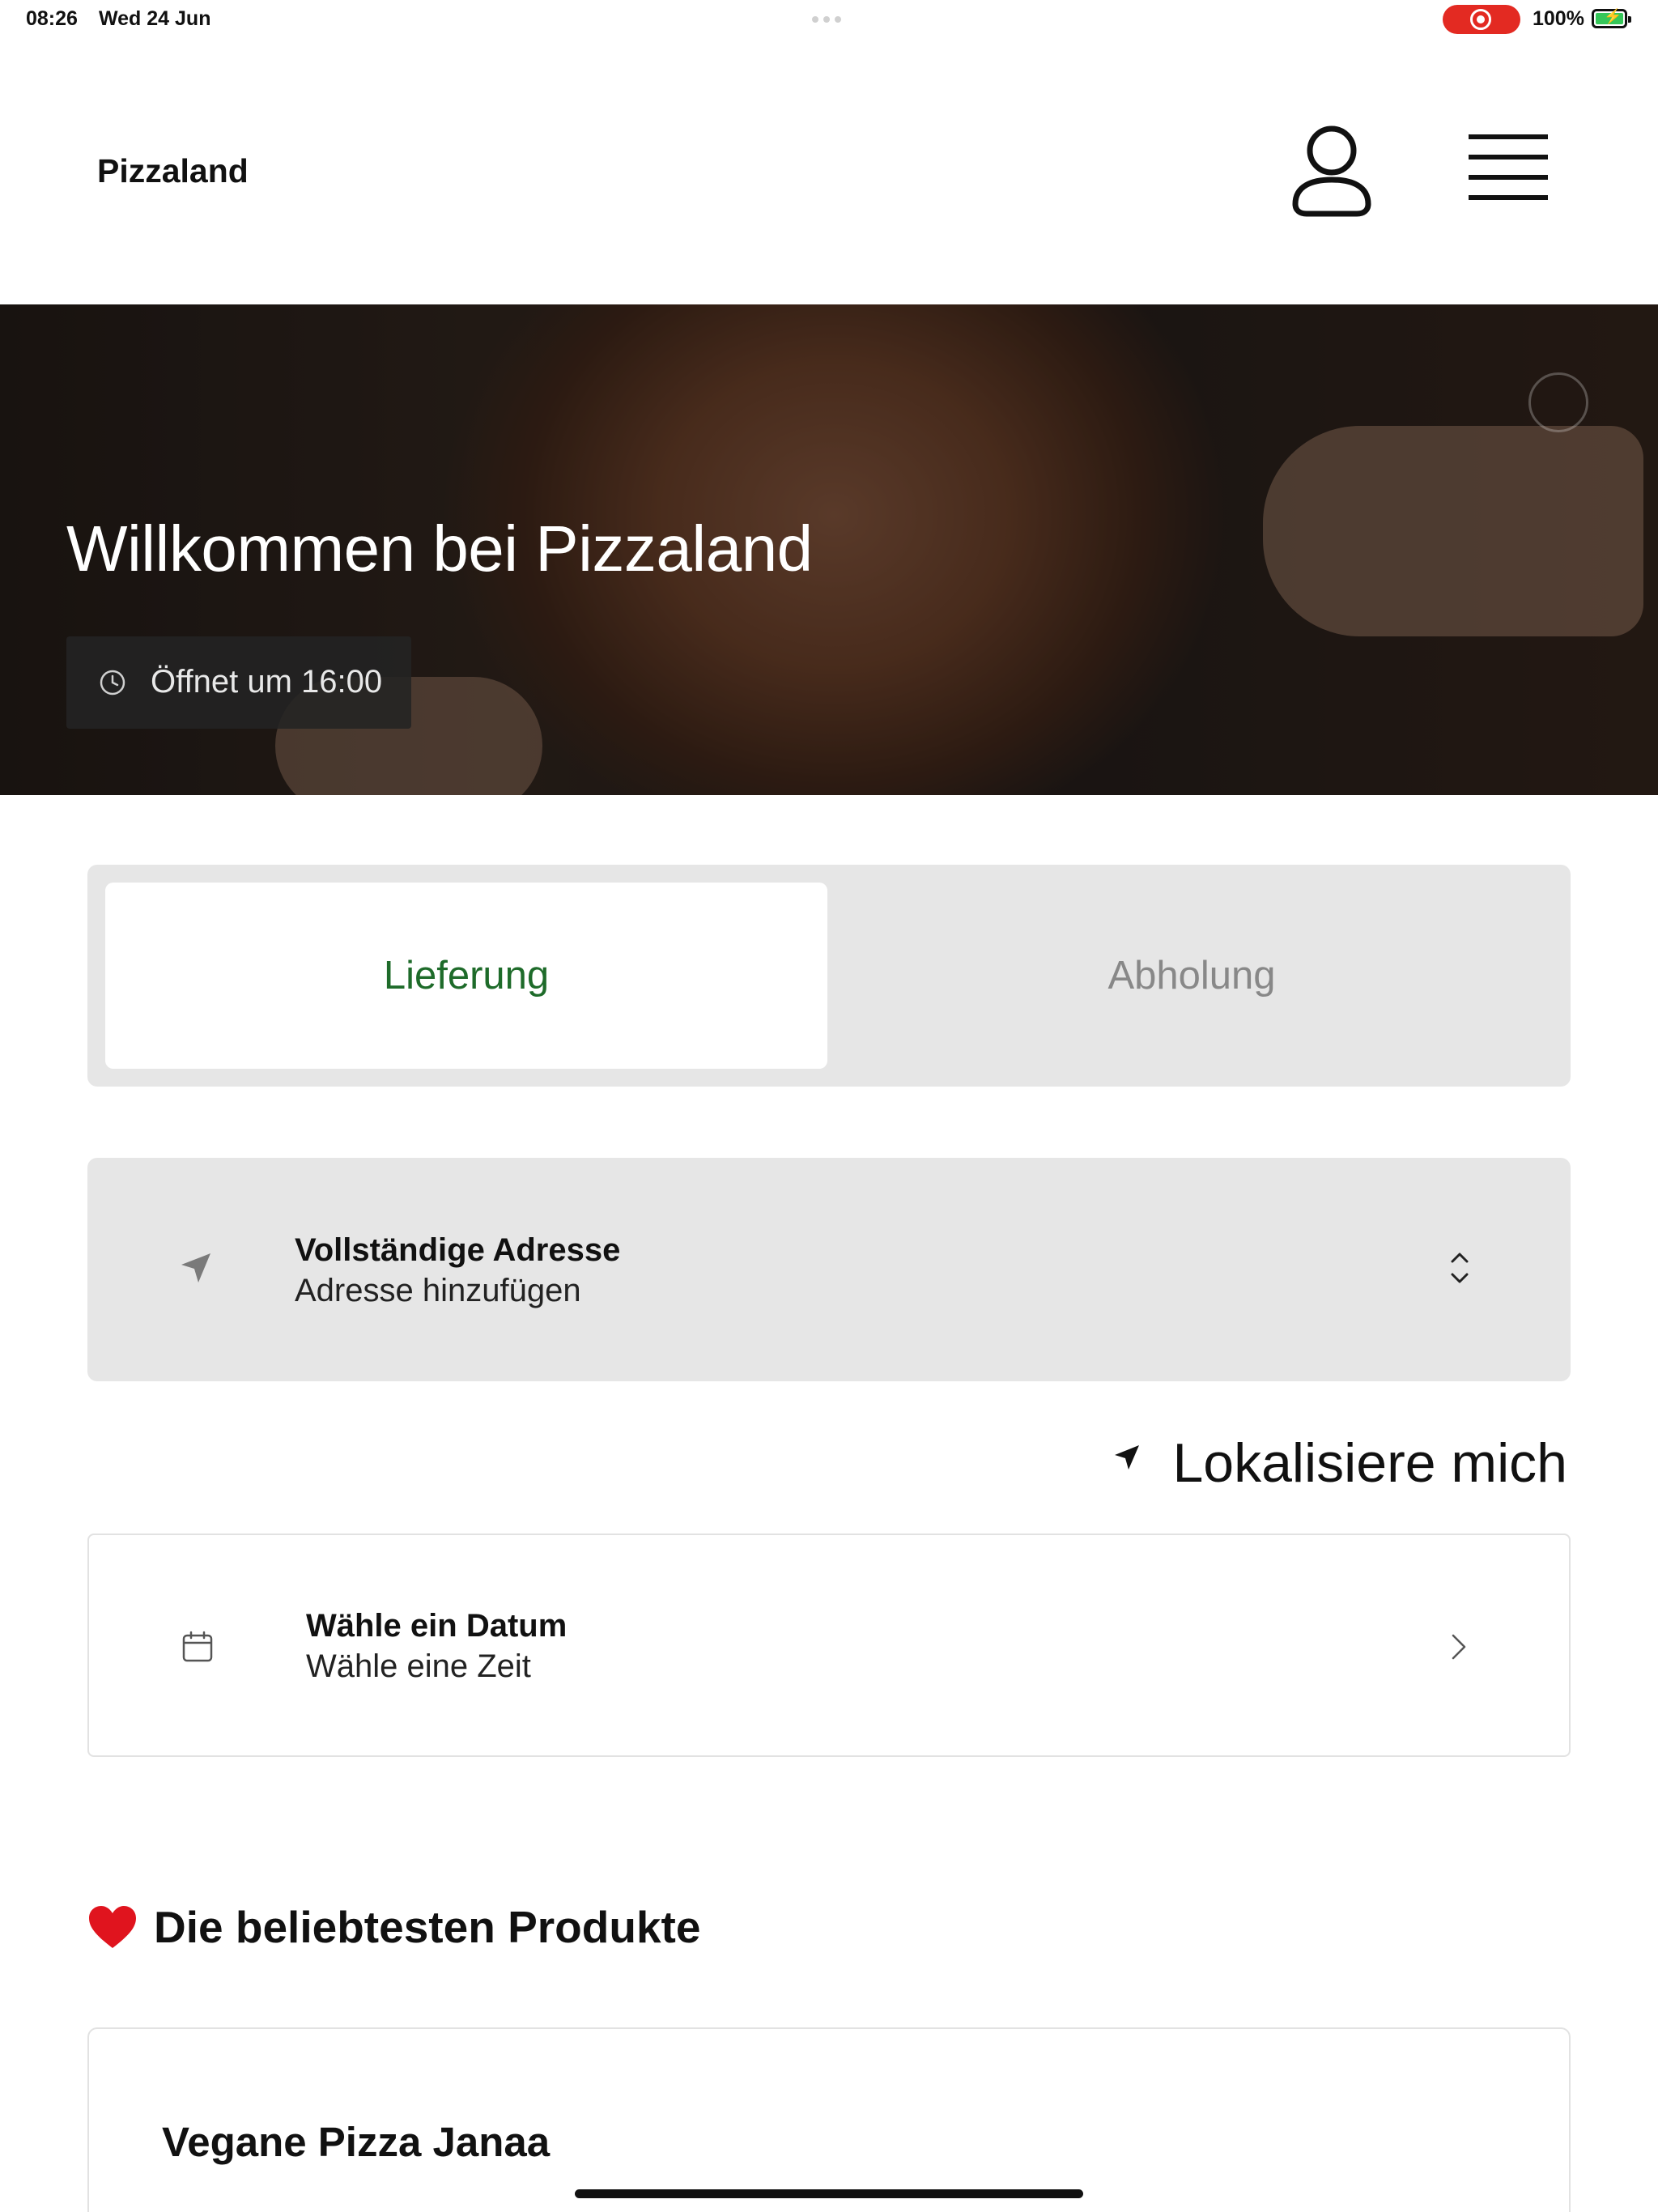  What do you see at coordinates (418, 1666) in the screenshot?
I see `schedule-subtitle: Wähle eine Zeit` at bounding box center [418, 1666].